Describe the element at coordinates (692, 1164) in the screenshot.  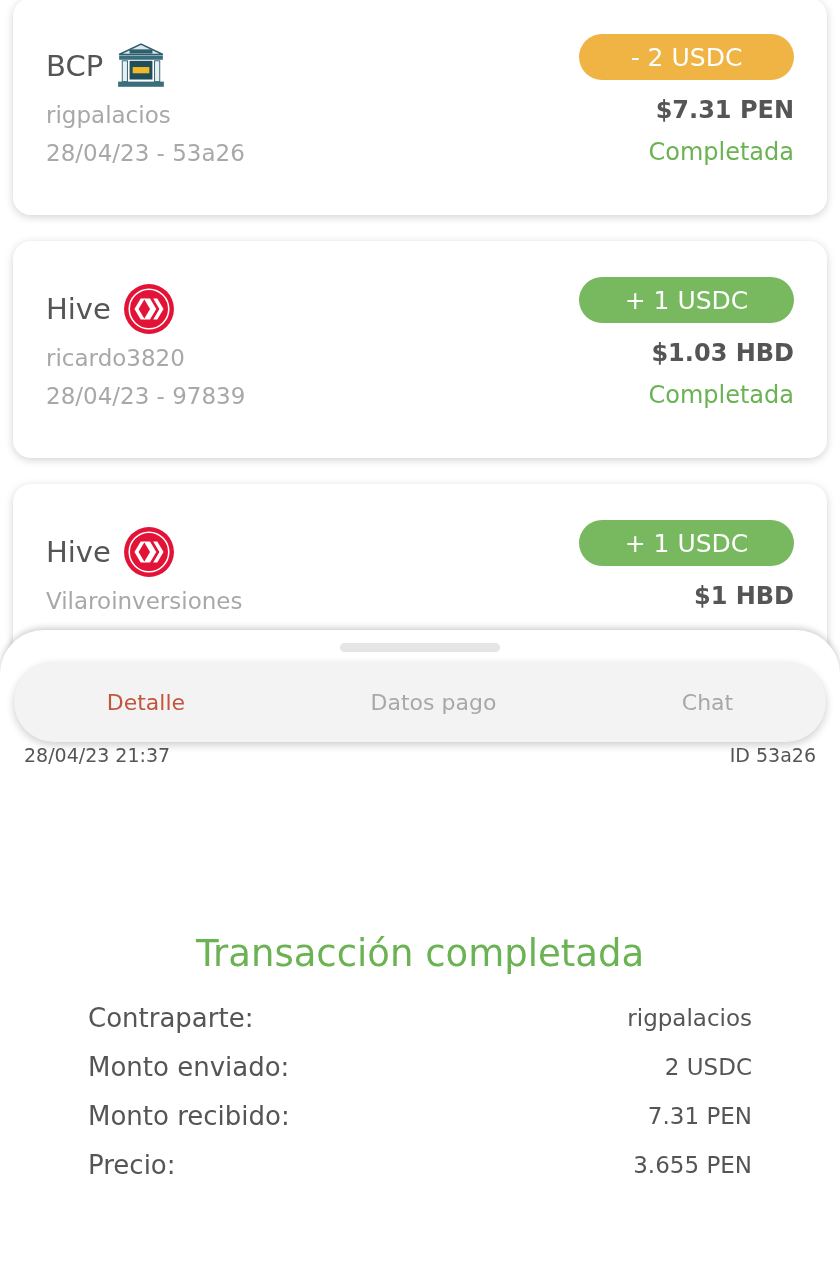
I see `detail-value: 3.655 PEN` at that location.